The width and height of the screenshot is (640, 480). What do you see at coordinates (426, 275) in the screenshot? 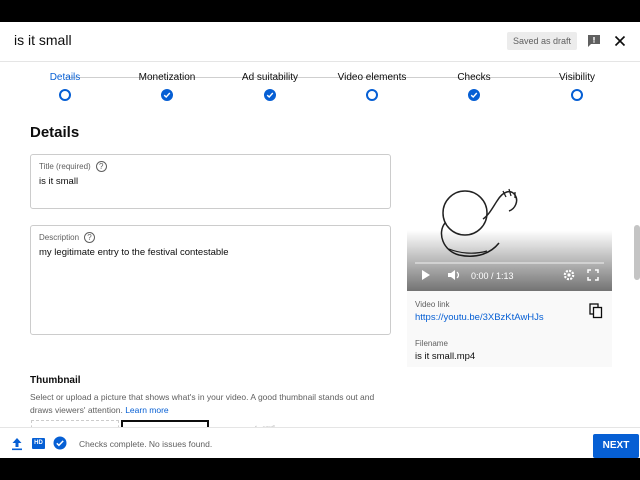
I see `play-icon` at bounding box center [426, 275].